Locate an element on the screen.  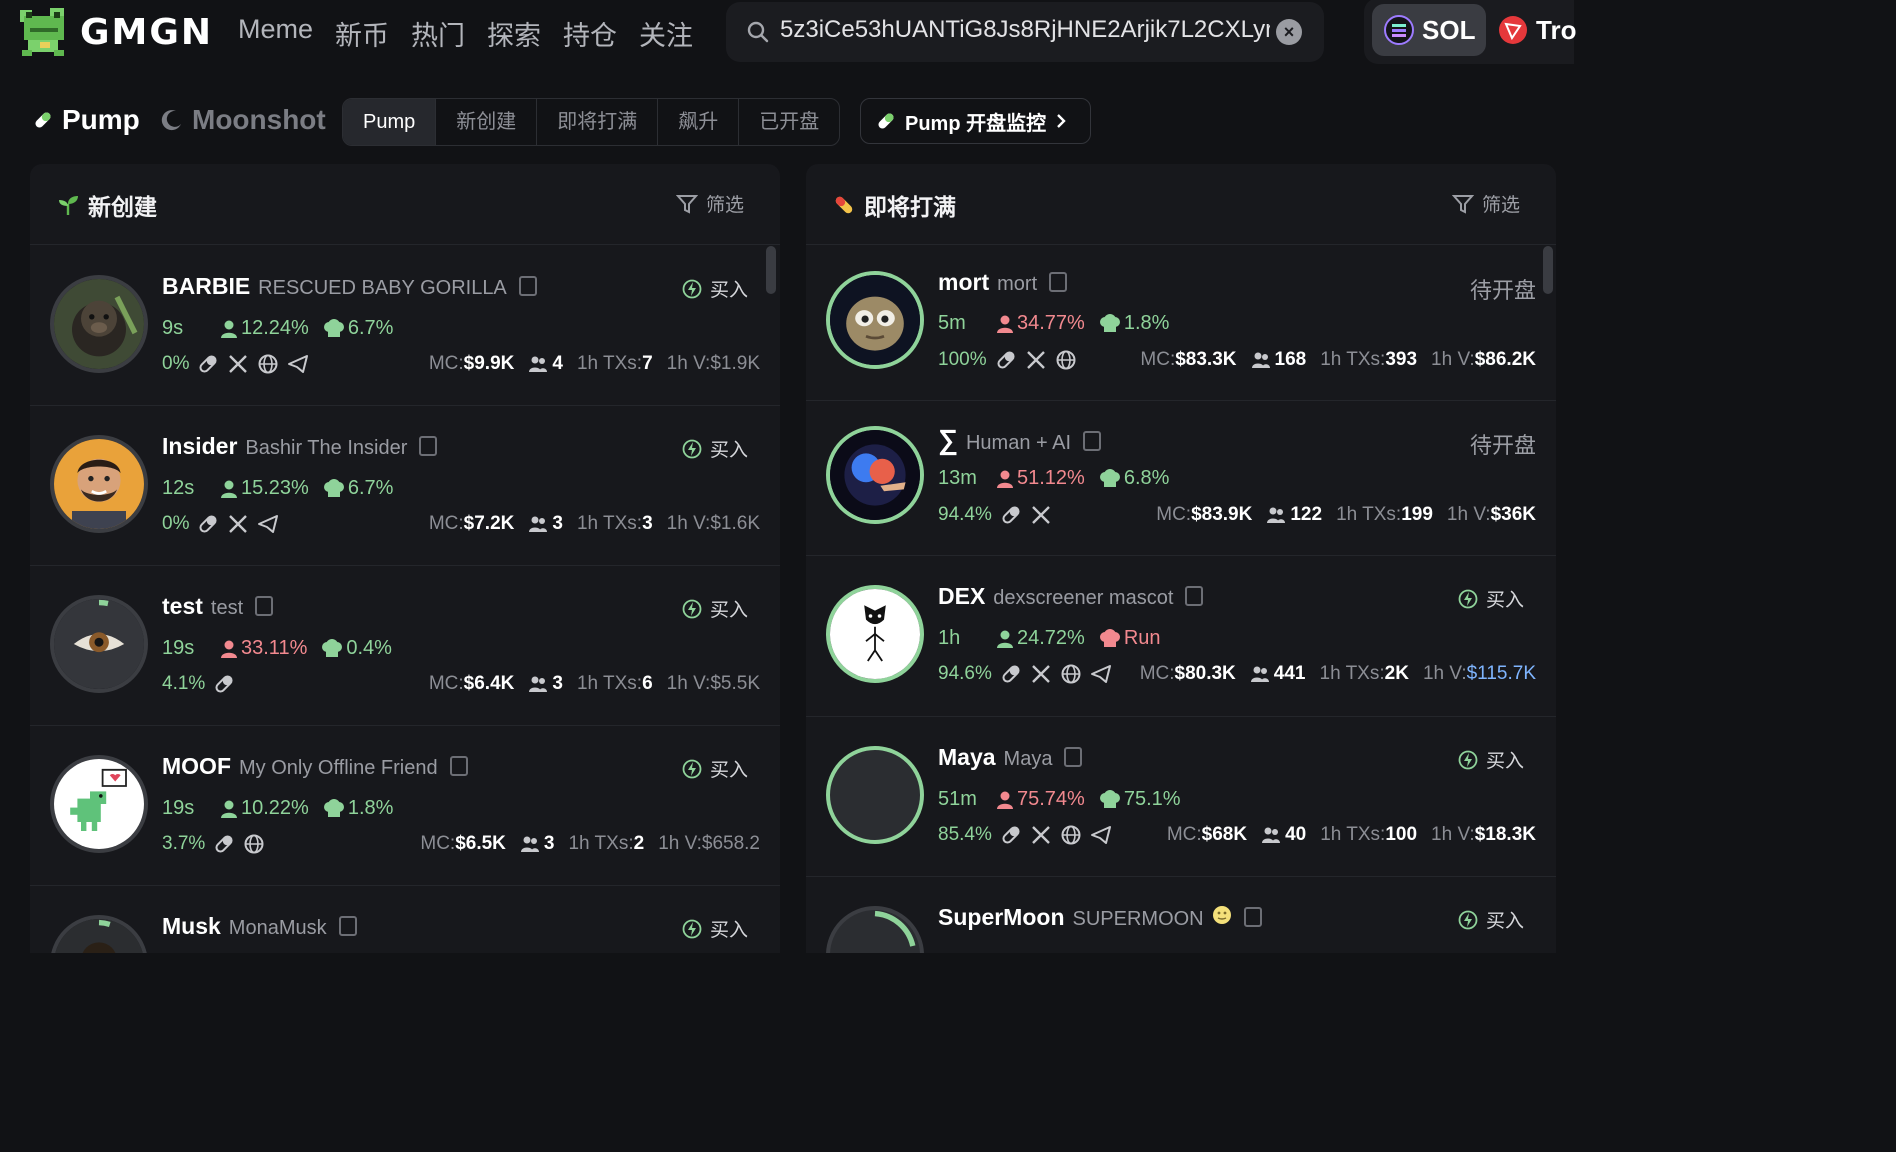
nav-explore: 探索 is located at coordinates (514, 33).